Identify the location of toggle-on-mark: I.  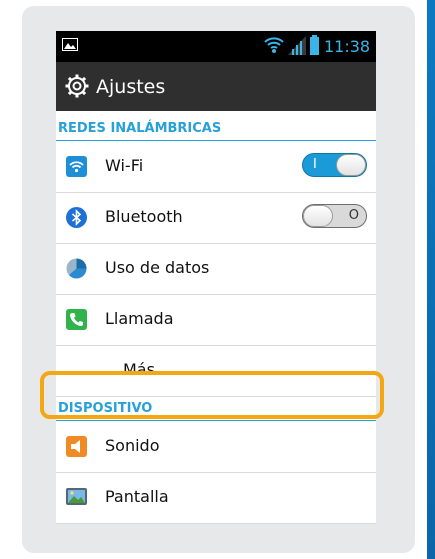
(315, 164).